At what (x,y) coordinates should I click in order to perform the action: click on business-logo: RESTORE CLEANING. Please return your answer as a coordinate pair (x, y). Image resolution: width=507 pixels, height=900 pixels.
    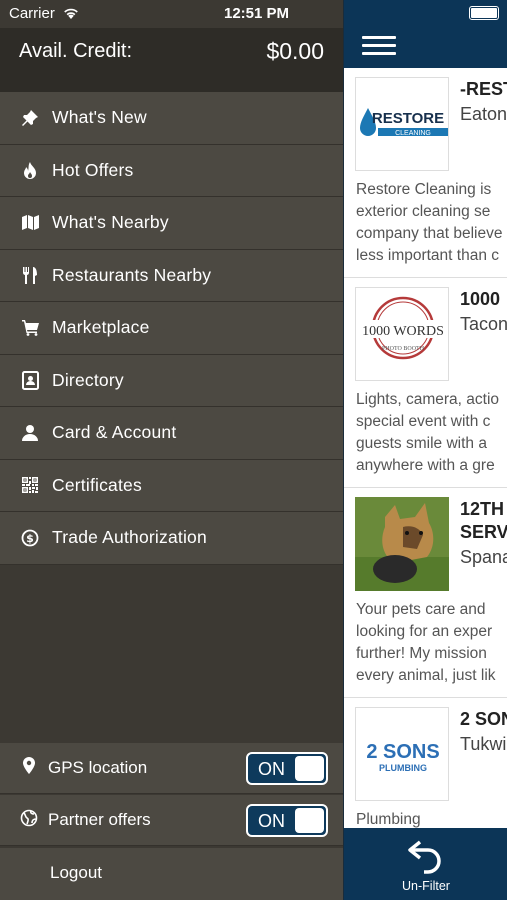
    Looking at the image, I should click on (402, 124).